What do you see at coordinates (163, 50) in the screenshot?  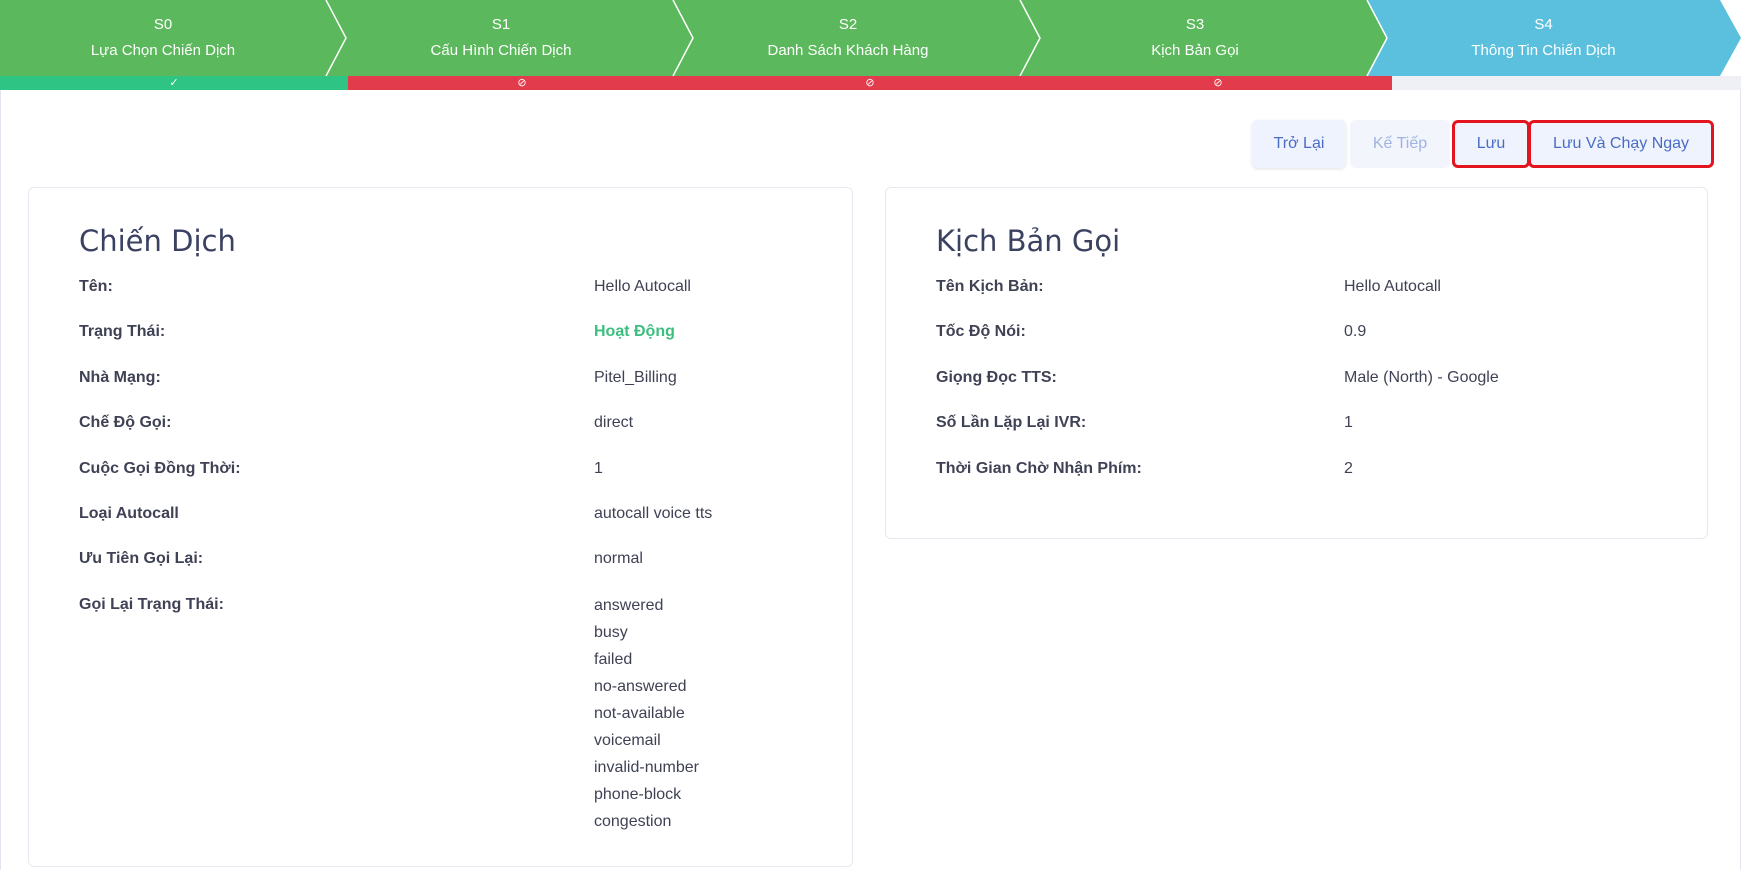 I see `step-name: Lựa Chọn Chiến Dịch` at bounding box center [163, 50].